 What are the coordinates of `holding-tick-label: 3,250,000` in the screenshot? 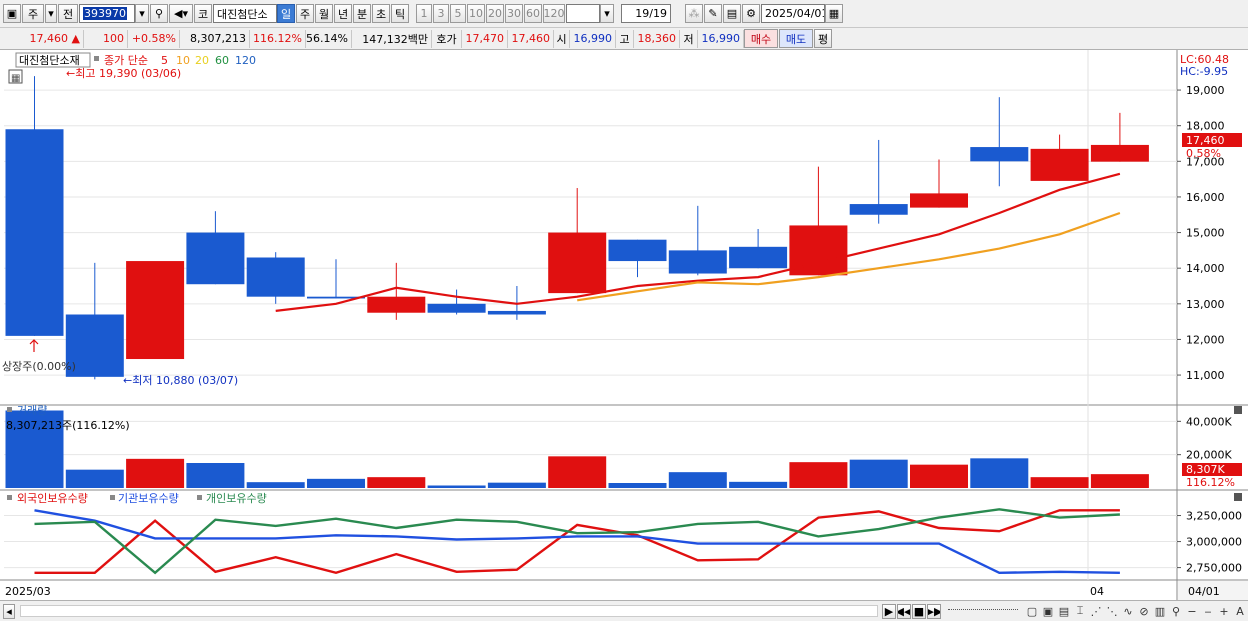 It's located at (1214, 516).